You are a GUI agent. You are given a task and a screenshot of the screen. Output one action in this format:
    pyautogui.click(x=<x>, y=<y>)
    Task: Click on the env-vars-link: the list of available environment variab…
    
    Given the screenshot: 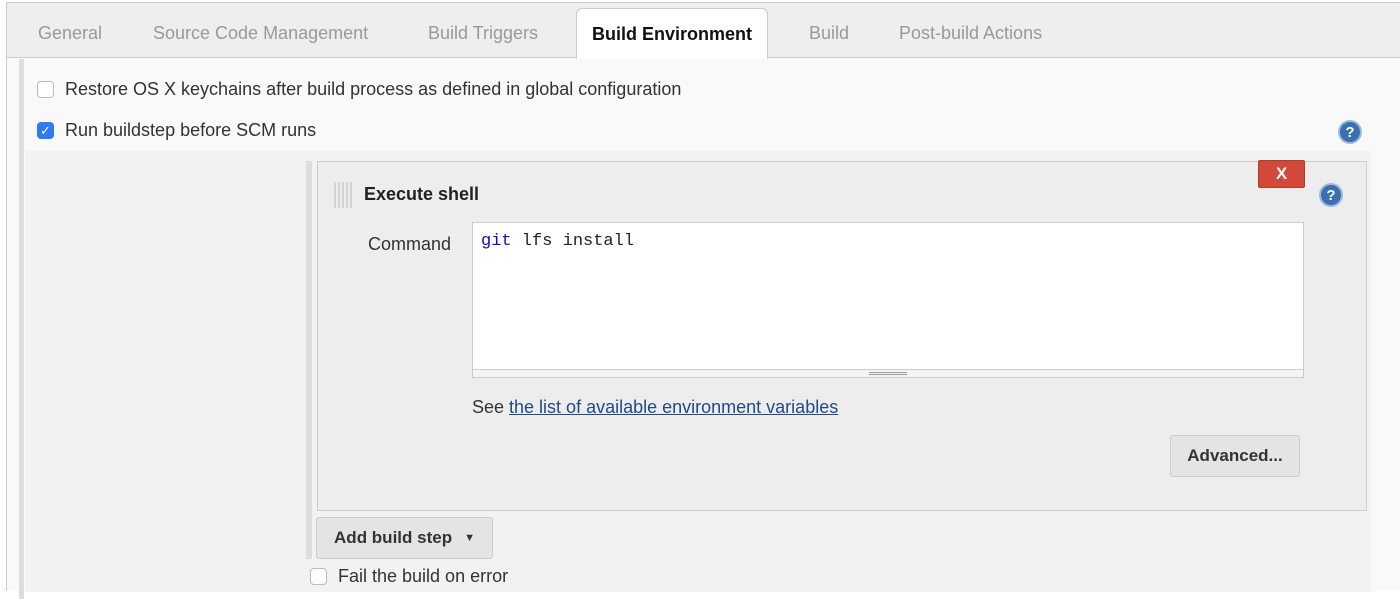 What is the action you would take?
    pyautogui.click(x=673, y=407)
    